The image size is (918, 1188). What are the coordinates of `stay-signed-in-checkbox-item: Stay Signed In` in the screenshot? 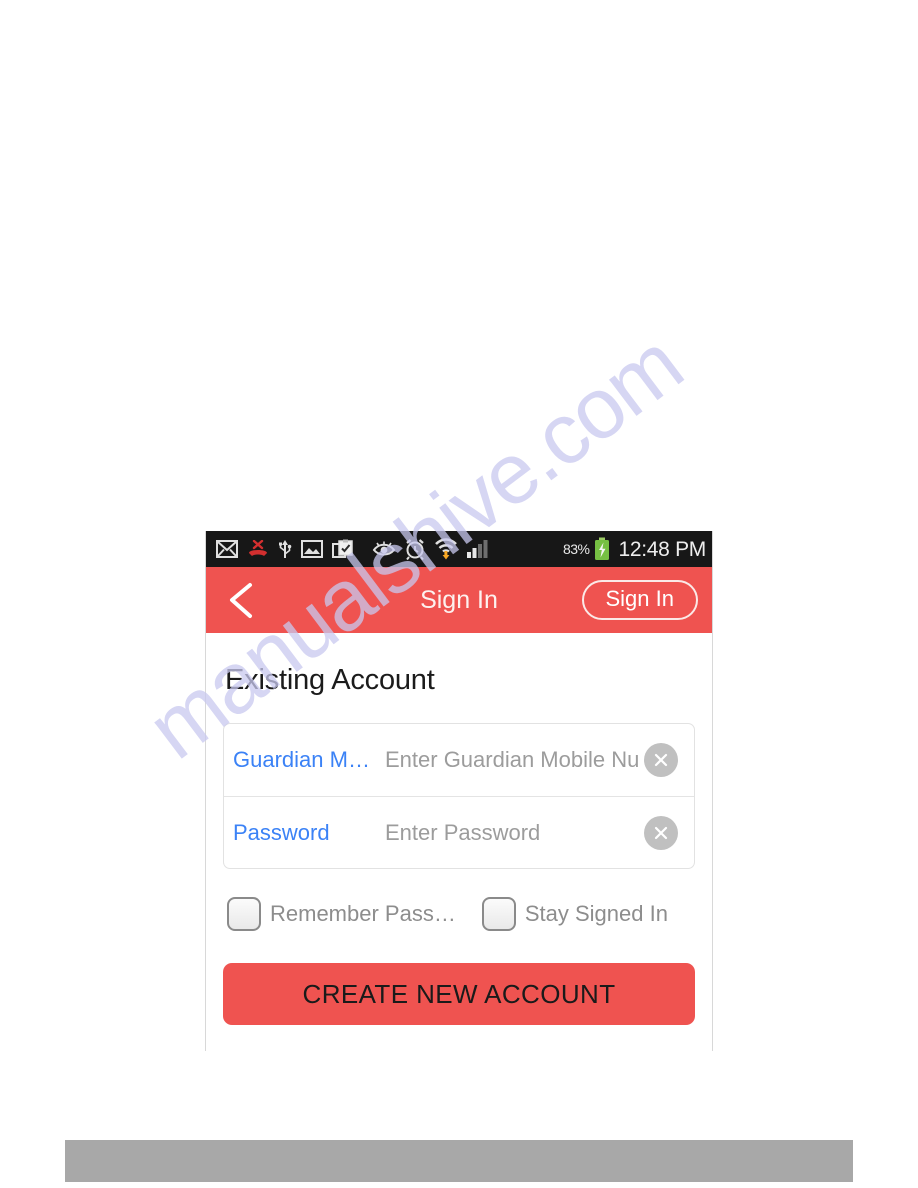 It's located at (574, 914).